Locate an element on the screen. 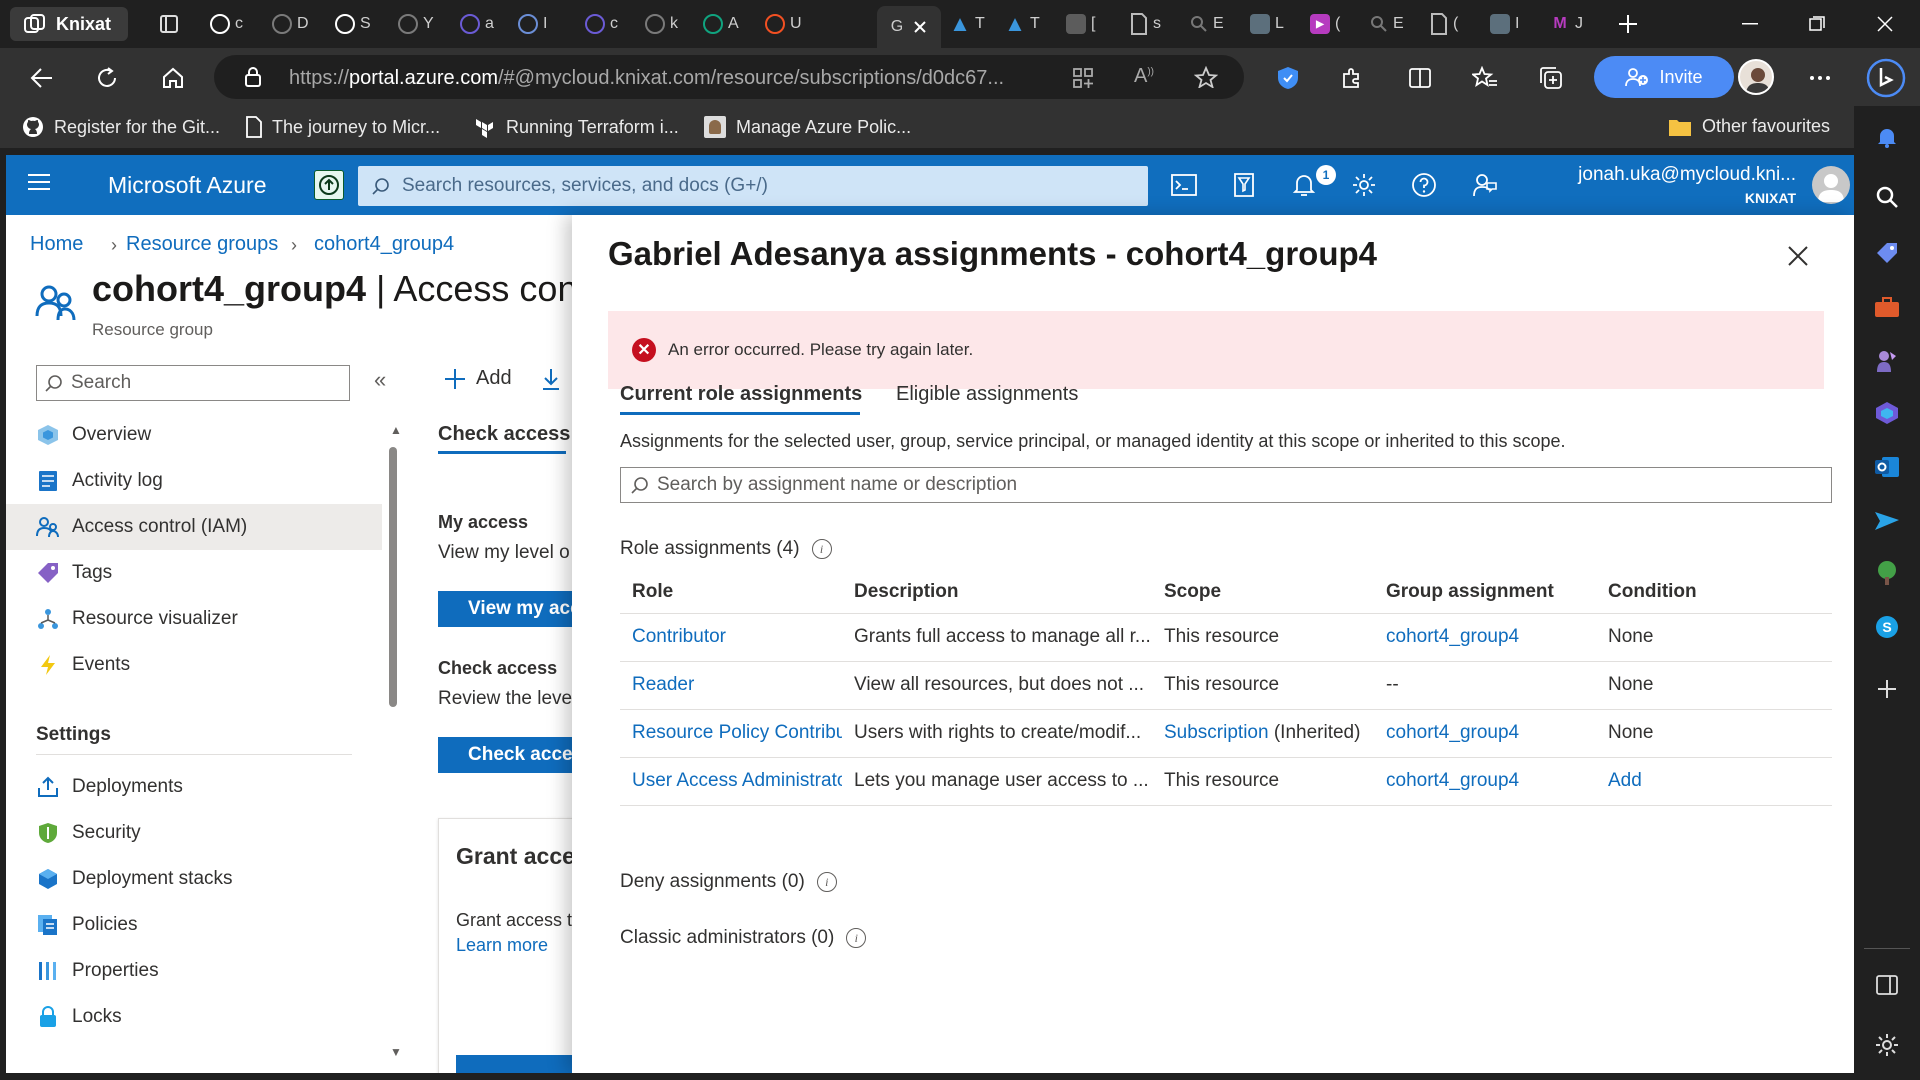 Image resolution: width=1920 pixels, height=1080 pixels. favorites-button is located at coordinates (1485, 78).